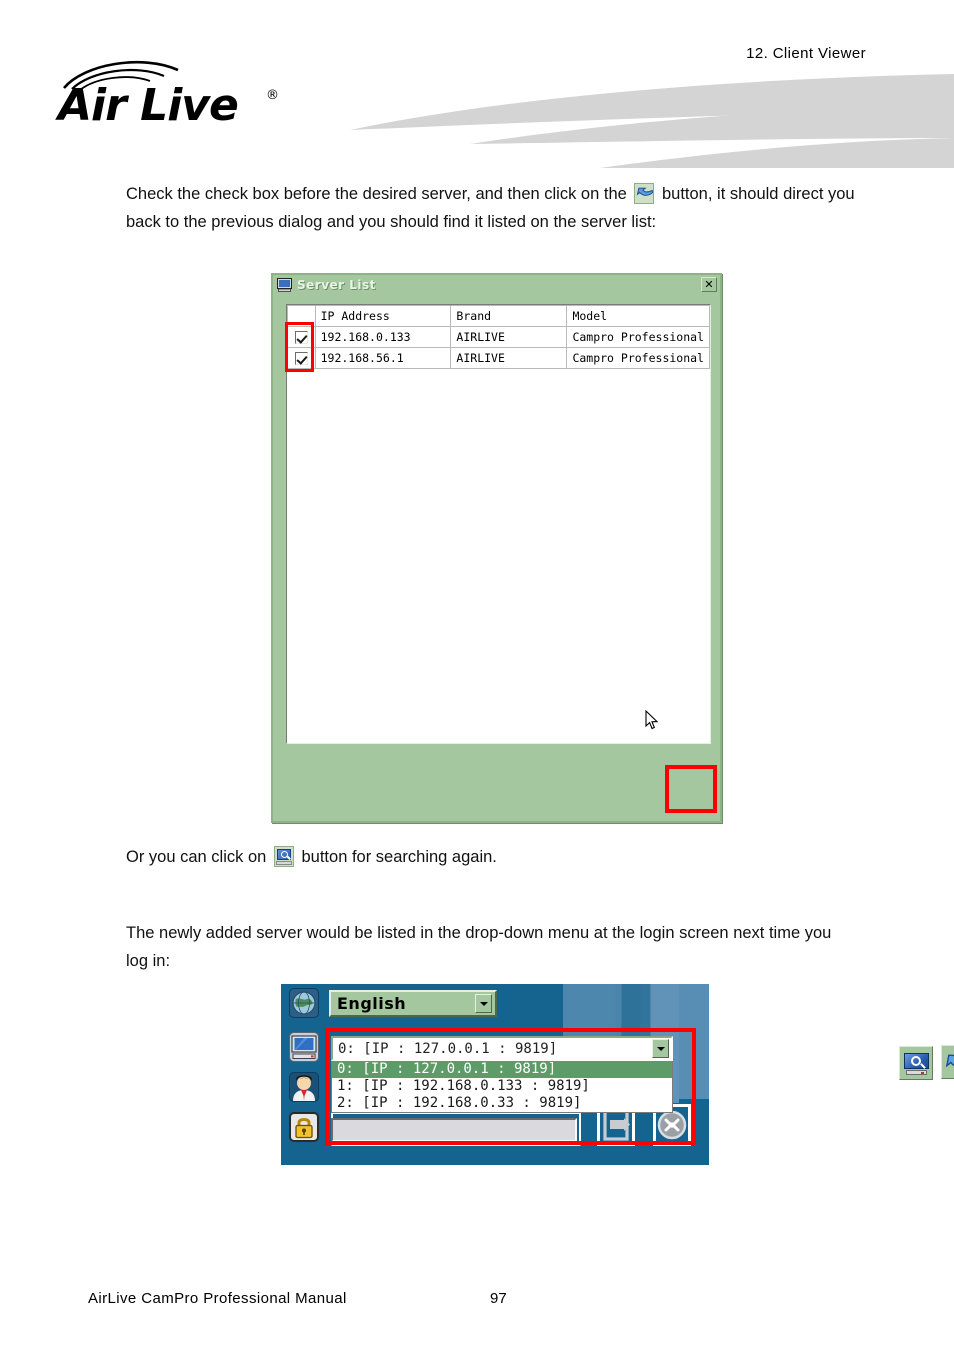  Describe the element at coordinates (638, 316) in the screenshot. I see `column-header-model: Model` at that location.